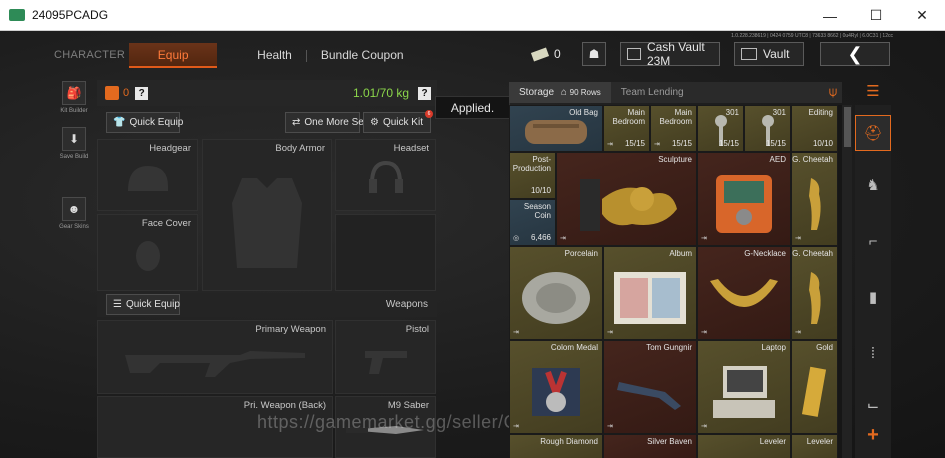 The width and height of the screenshot is (945, 458). Describe the element at coordinates (873, 133) in the screenshot. I see `category-helmet: ⛑` at that location.